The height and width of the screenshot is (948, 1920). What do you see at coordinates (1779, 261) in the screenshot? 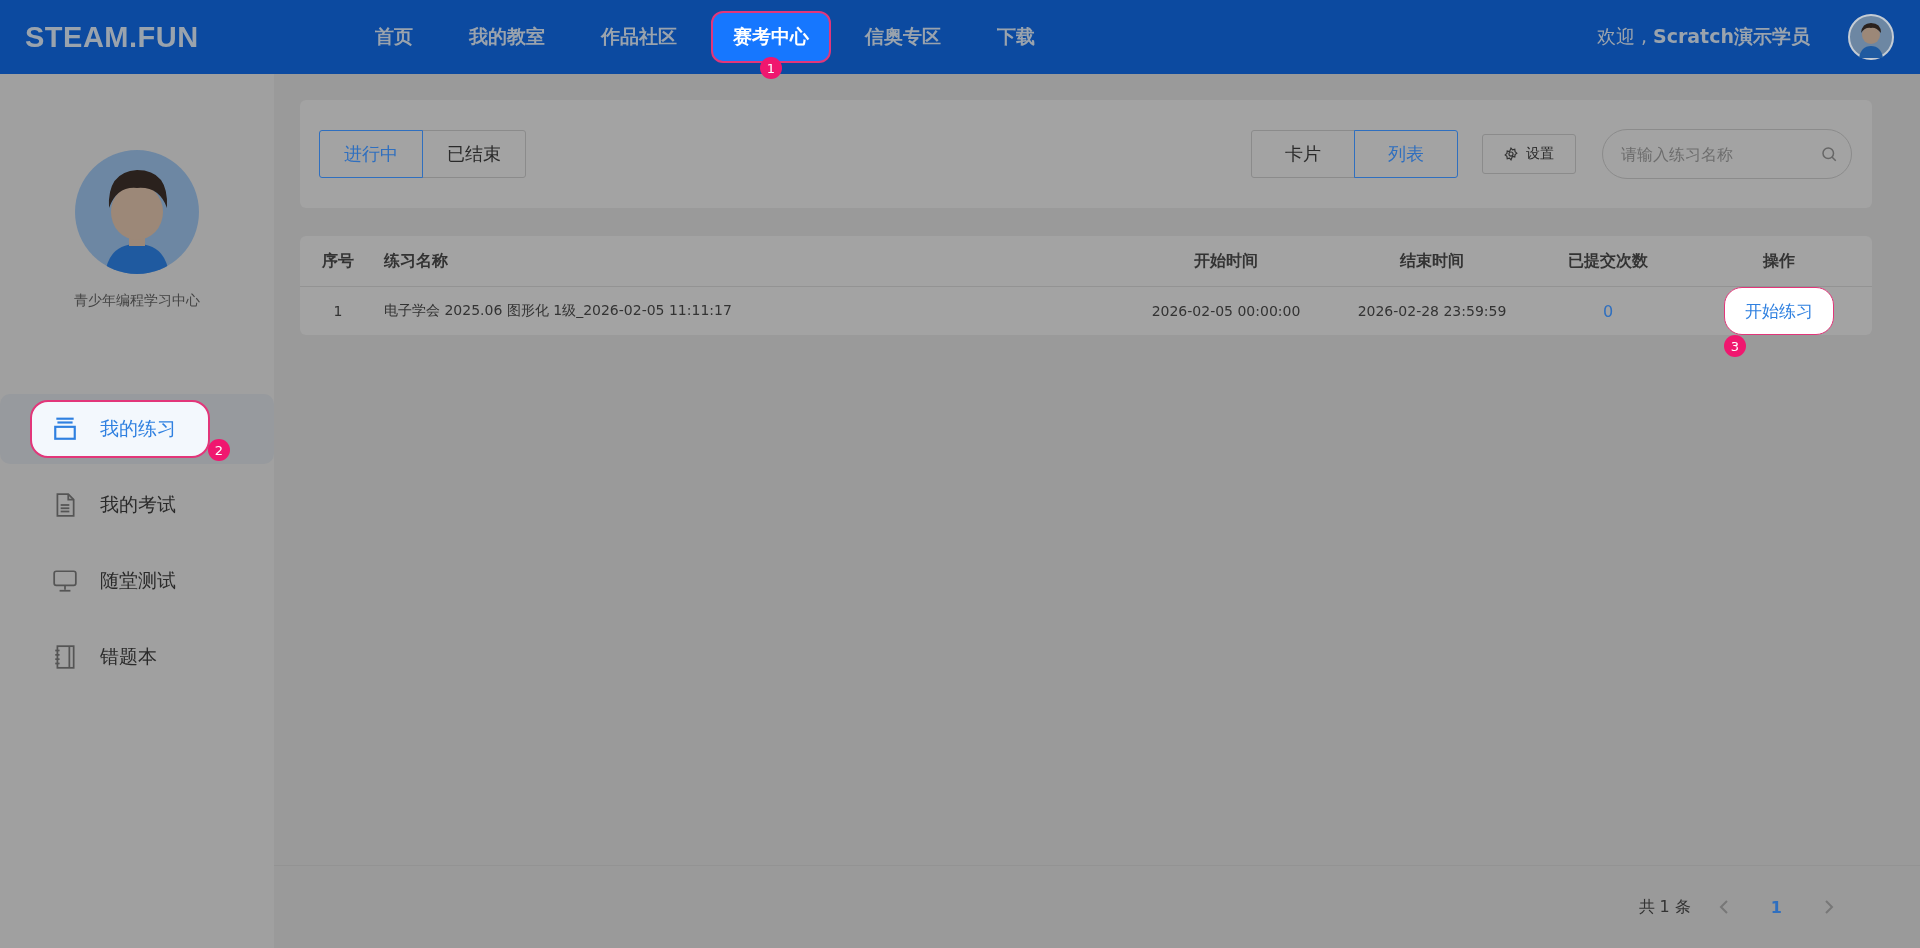
I see `column-header: 操作` at bounding box center [1779, 261].